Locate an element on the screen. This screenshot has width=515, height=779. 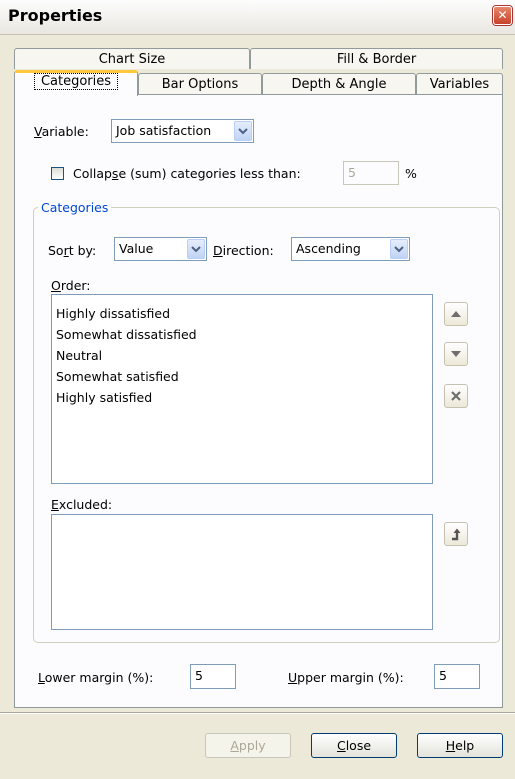
upper-margin-label: Upper margin (%): is located at coordinates (346, 677).